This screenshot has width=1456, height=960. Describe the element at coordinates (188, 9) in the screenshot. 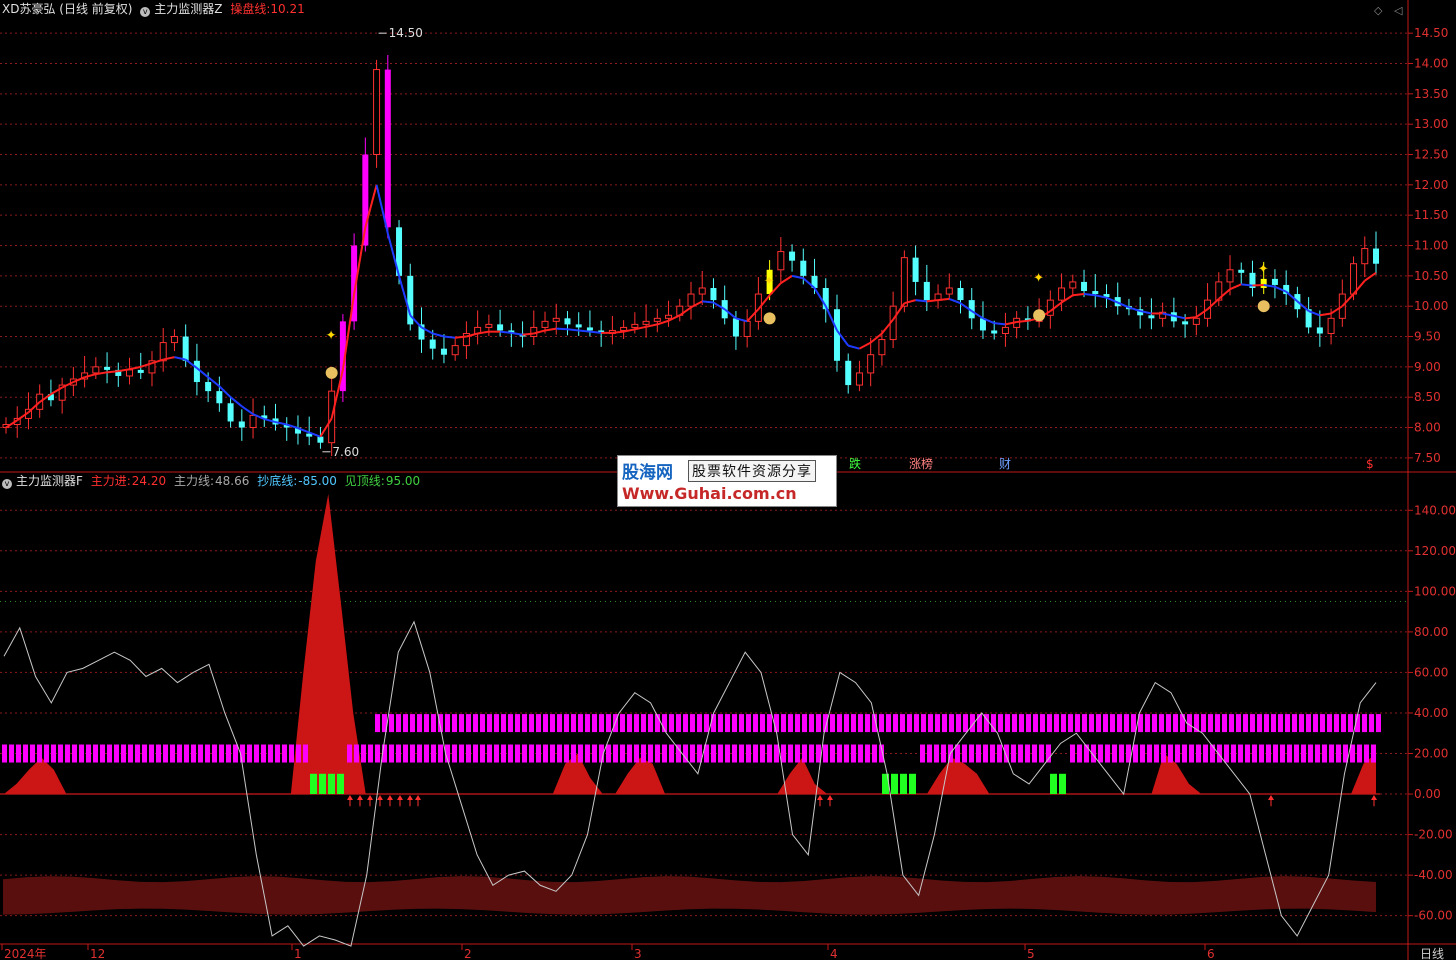

I see `indicator-name: 主力监测器Z` at that location.